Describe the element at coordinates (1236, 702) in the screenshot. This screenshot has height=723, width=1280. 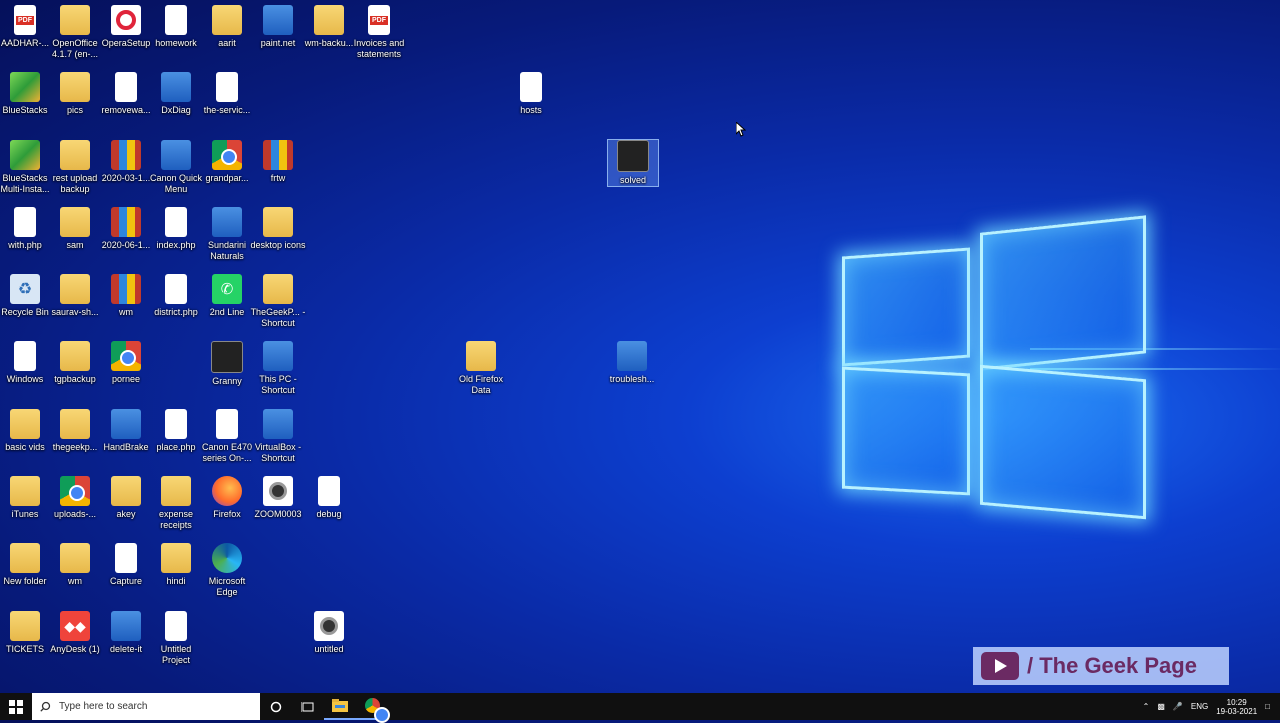
I see `clock-time: 10:29` at that location.